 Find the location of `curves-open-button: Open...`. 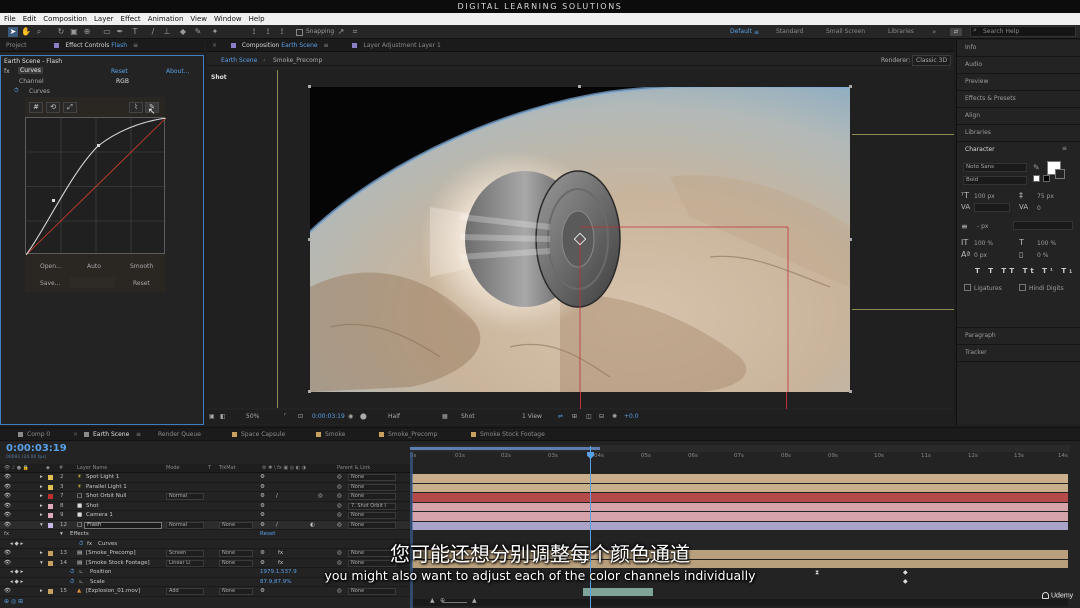

curves-open-button: Open... is located at coordinates (51, 266).